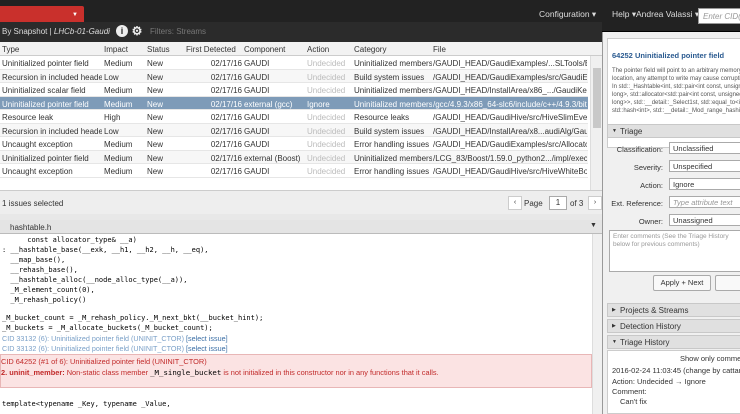  I want to click on detection-history-header: ▶ Detection History, so click(673, 326).